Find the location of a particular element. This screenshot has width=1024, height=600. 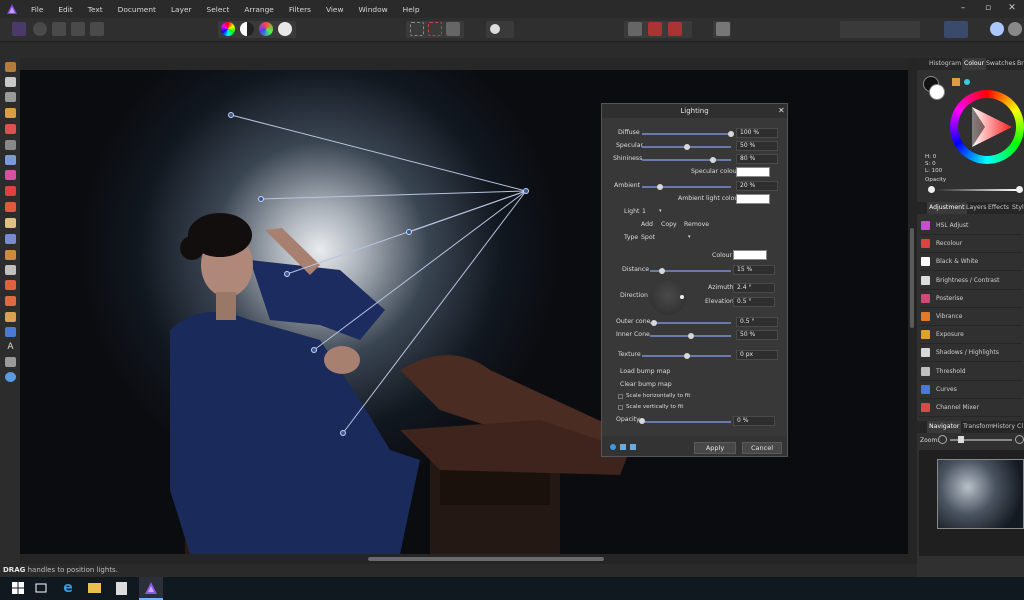

crop-tool-icon is located at coordinates (10, 97).